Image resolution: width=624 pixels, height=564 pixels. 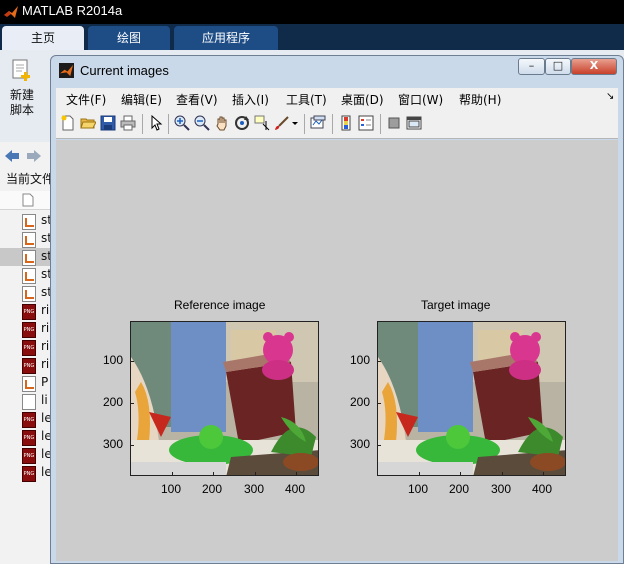 I want to click on rotate-icon, so click(x=242, y=123).